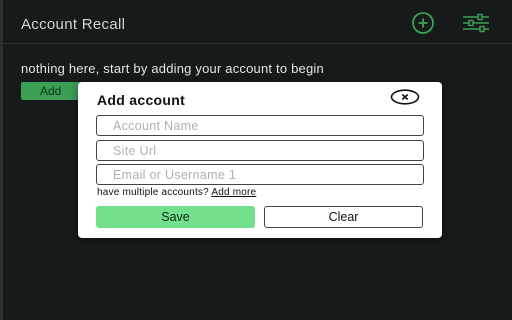 This screenshot has height=320, width=512. I want to click on sliders-icon, so click(476, 25).